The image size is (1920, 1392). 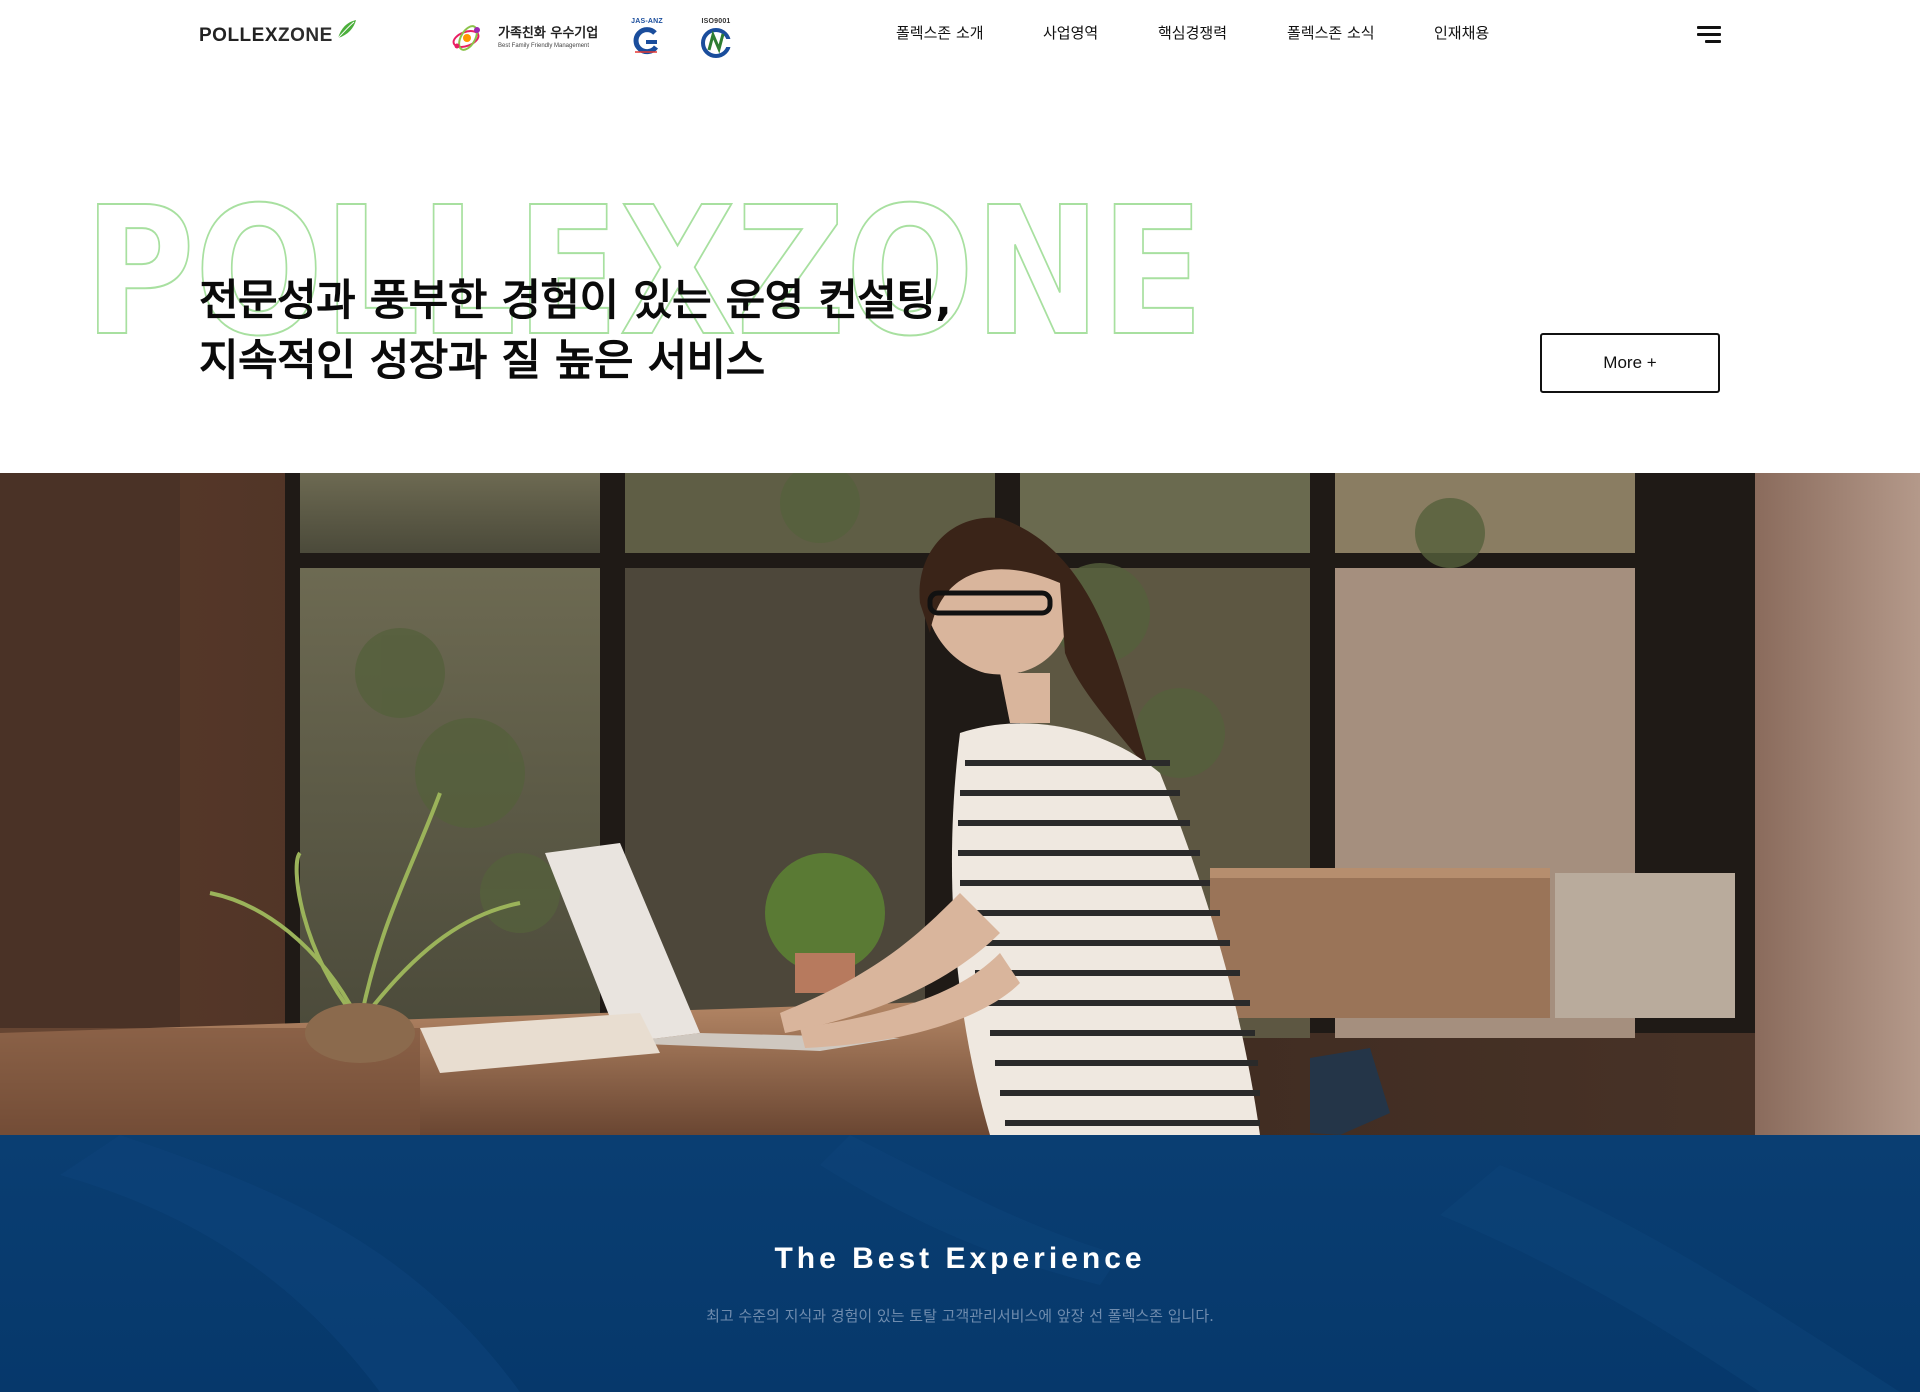 What do you see at coordinates (940, 32) in the screenshot?
I see `nav-item-about: 폴렉스존 소개` at bounding box center [940, 32].